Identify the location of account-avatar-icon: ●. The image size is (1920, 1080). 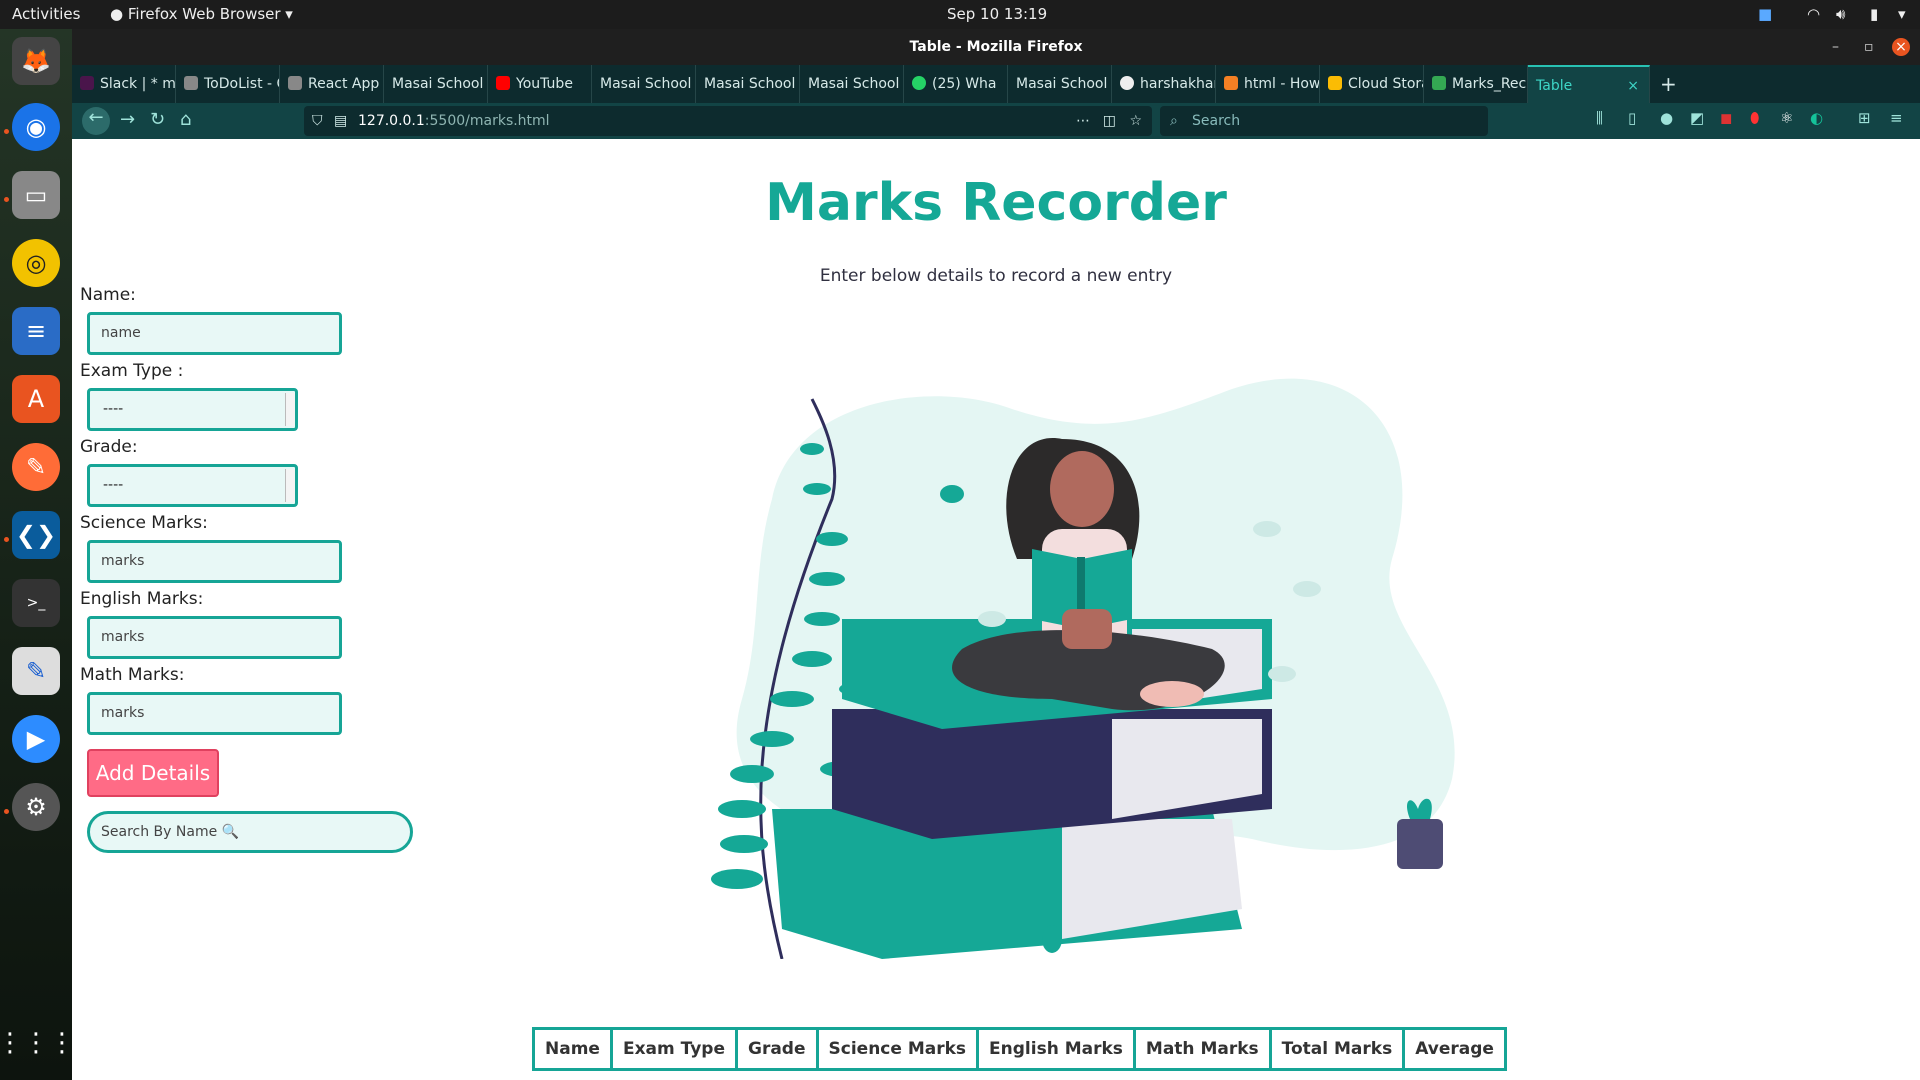
(1666, 118).